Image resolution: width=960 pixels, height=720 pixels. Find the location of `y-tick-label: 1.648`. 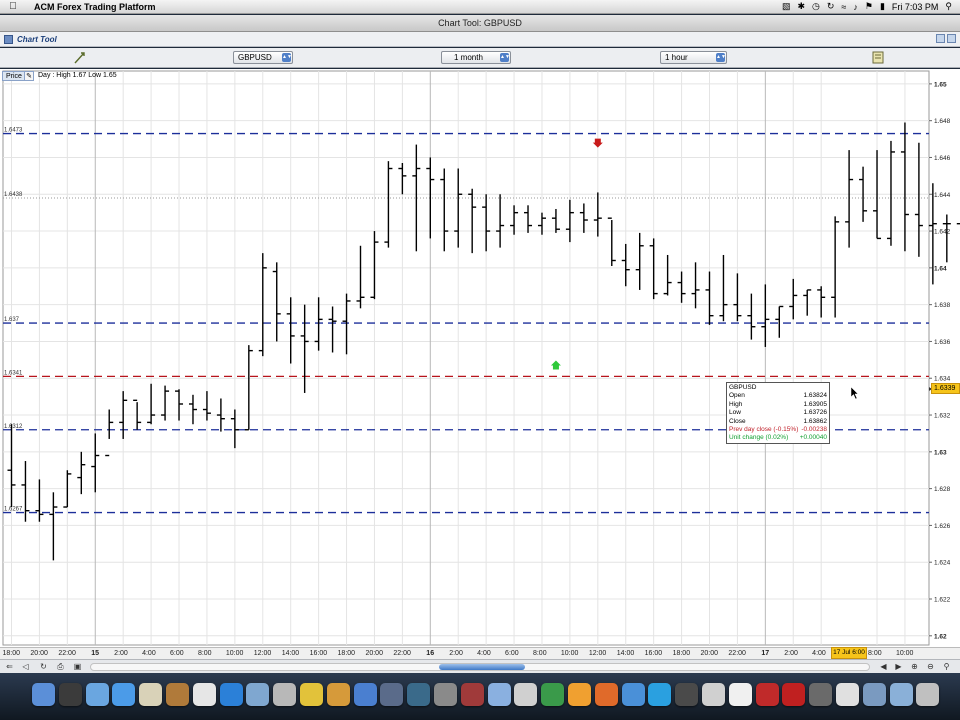

y-tick-label: 1.648 is located at coordinates (942, 121).